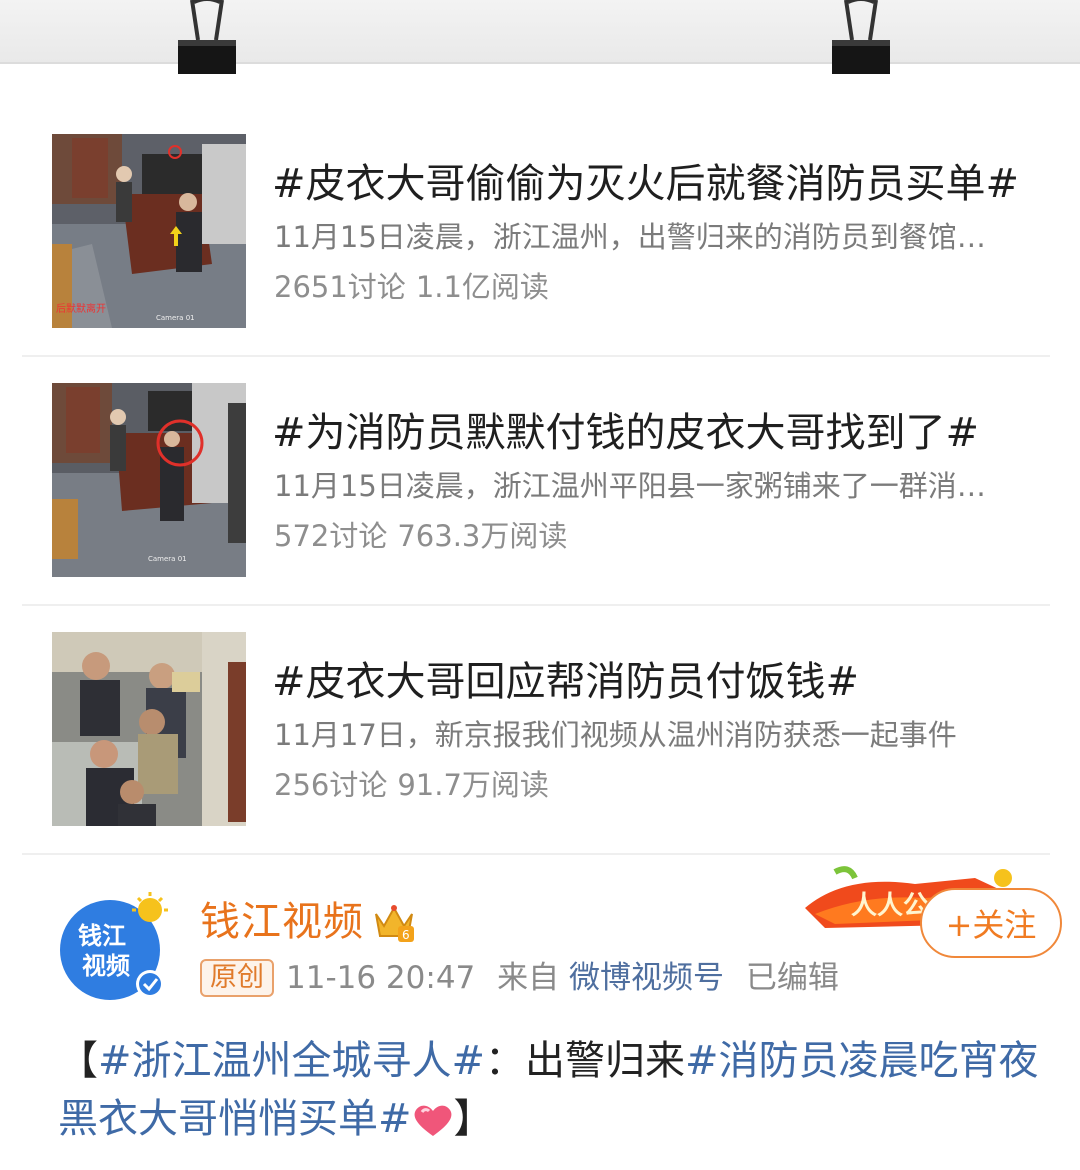 The image size is (1080, 1170). What do you see at coordinates (432, 1120) in the screenshot?
I see `heart-emoji-icon` at bounding box center [432, 1120].